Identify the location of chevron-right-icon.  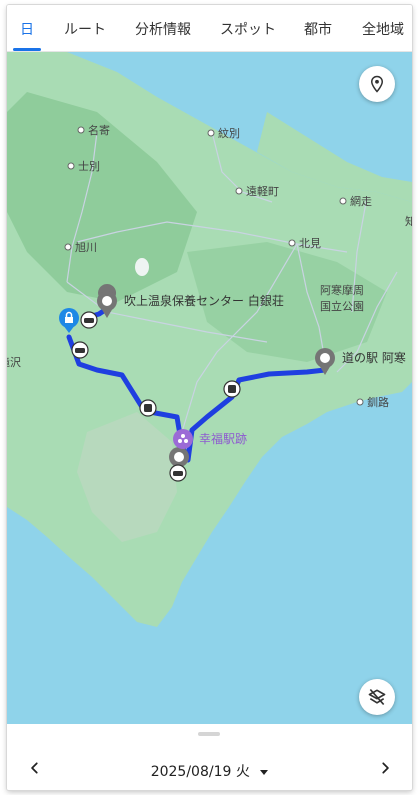
(385, 768).